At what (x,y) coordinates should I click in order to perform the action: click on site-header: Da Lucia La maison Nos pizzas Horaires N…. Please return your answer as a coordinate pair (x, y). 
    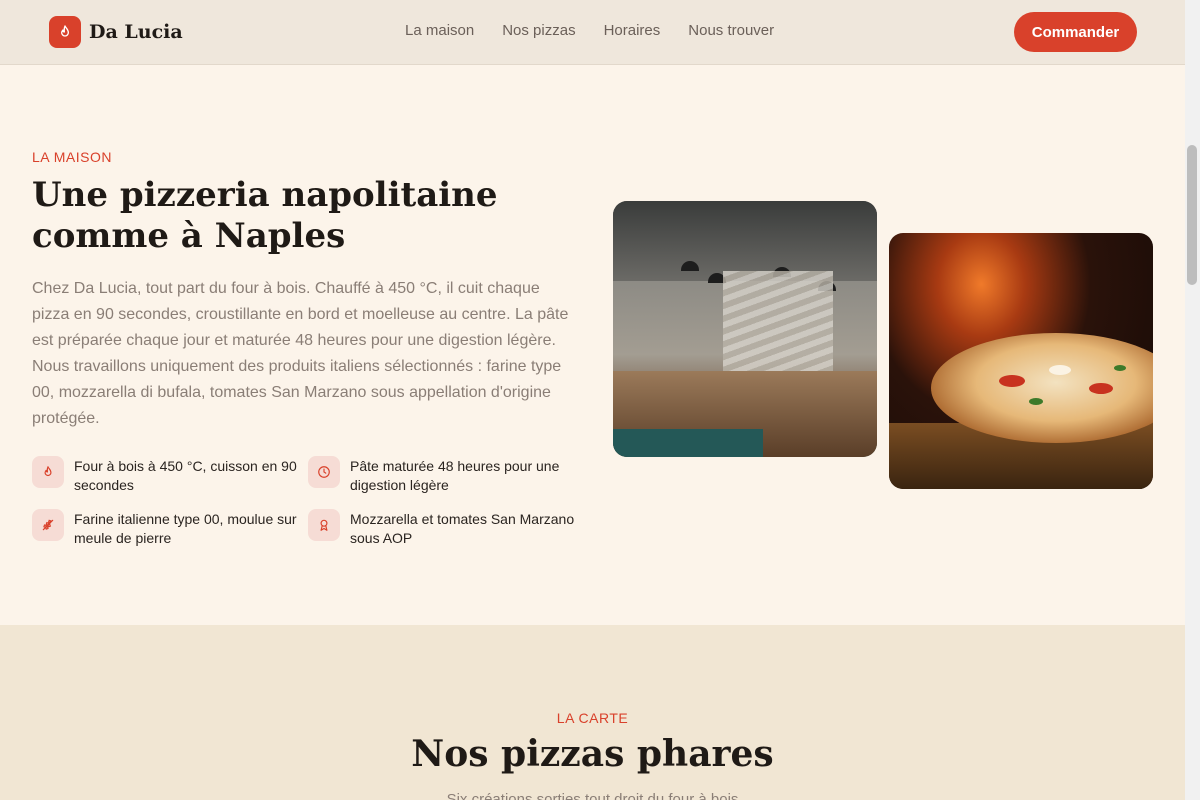
    Looking at the image, I should click on (592, 32).